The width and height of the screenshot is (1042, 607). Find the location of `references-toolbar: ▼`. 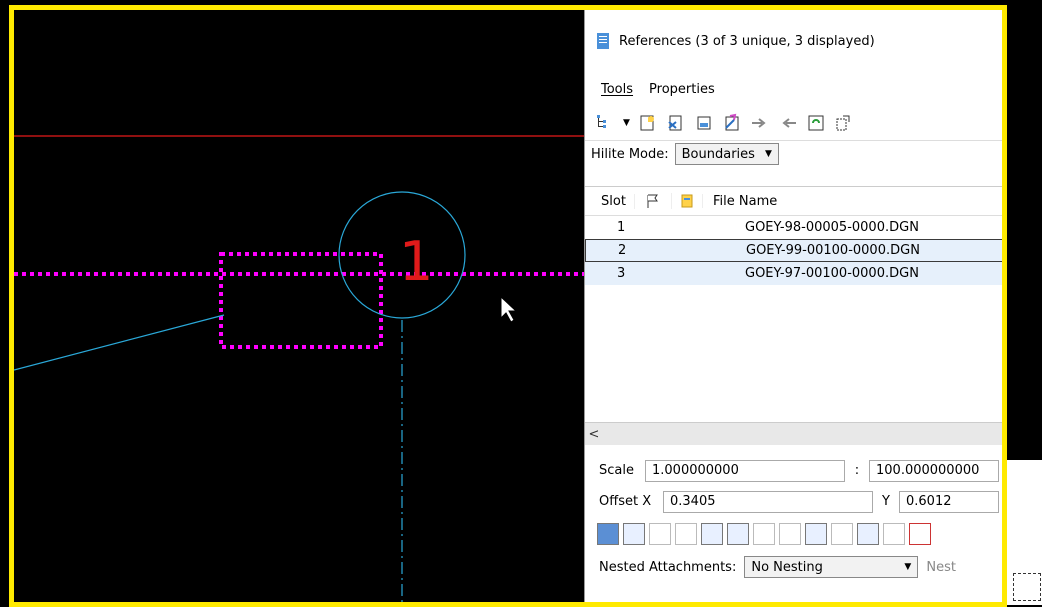

references-toolbar: ▼ is located at coordinates (793, 123).